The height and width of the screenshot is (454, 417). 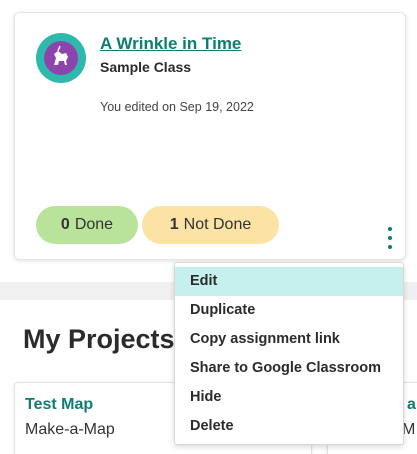 What do you see at coordinates (289, 368) in the screenshot?
I see `menu-item-share-google-classroom: Share to Google Classroom` at bounding box center [289, 368].